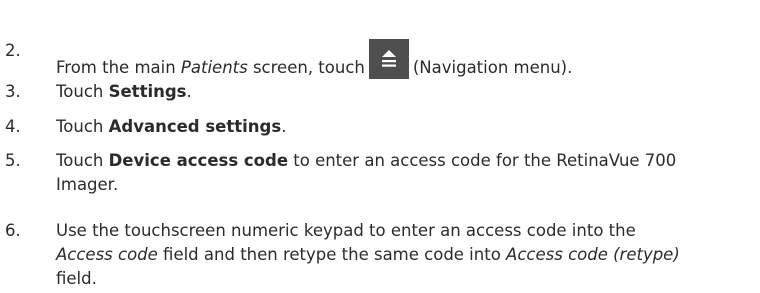 This screenshot has width=760, height=293. Describe the element at coordinates (306, 67) in the screenshot. I see `step-text-middle: screen, touch` at that location.